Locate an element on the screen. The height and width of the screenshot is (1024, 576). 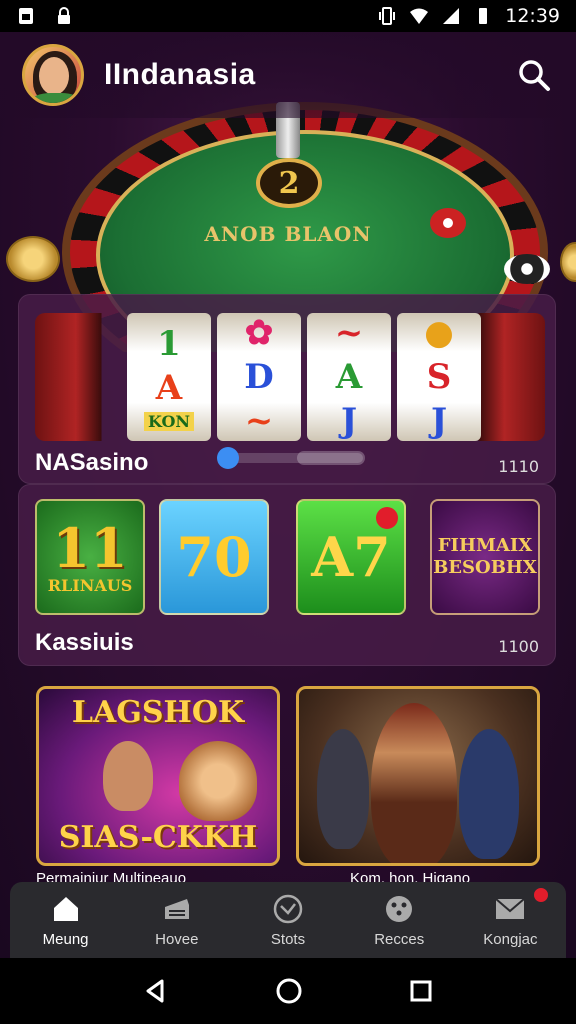
game-tile: 11 RLINAUS is located at coordinates (90, 557).